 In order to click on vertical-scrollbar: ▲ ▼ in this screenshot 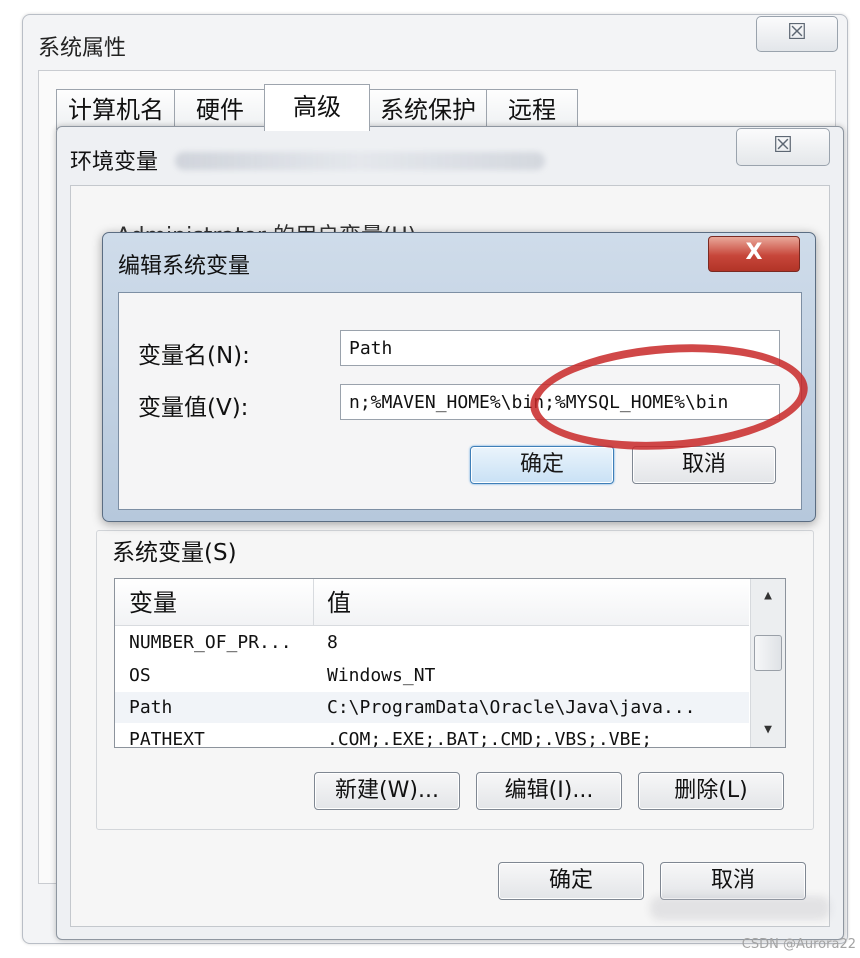, I will do `click(767, 663)`.